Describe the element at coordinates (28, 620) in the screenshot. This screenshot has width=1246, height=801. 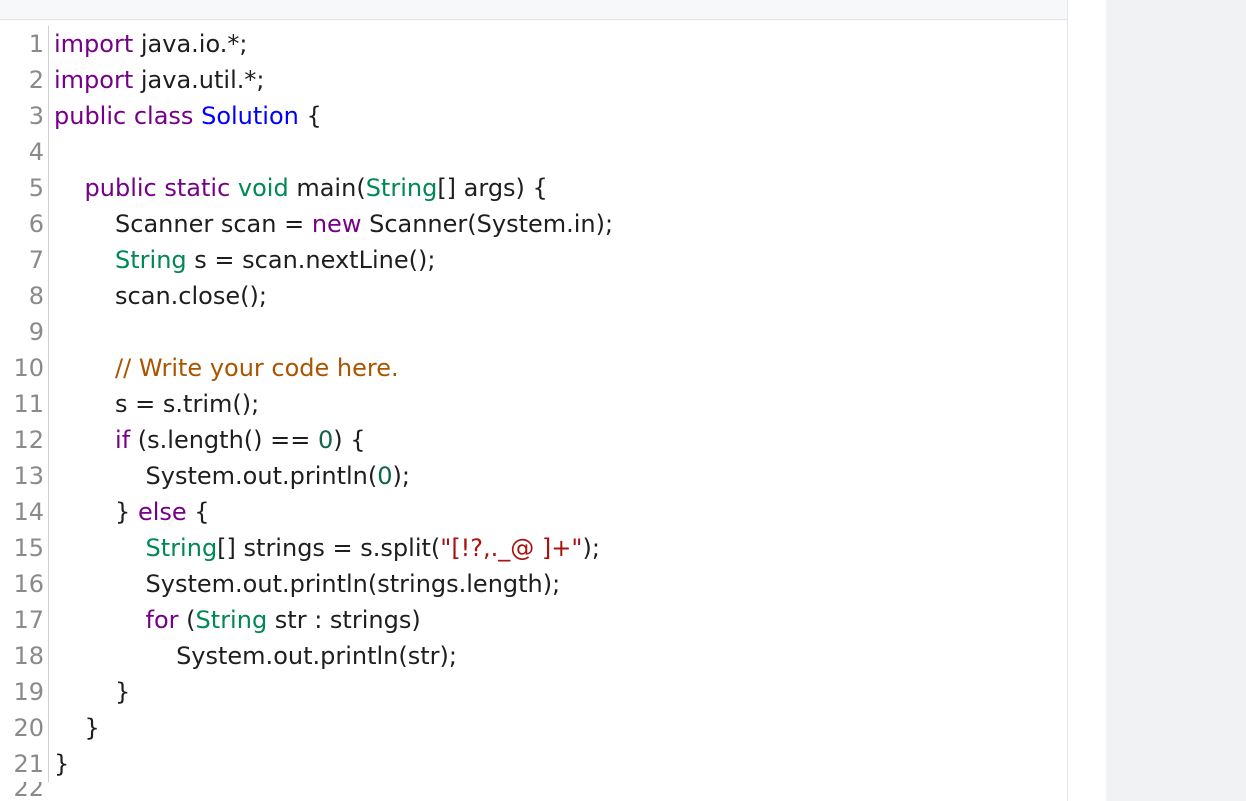
I see `line-number: 17` at that location.